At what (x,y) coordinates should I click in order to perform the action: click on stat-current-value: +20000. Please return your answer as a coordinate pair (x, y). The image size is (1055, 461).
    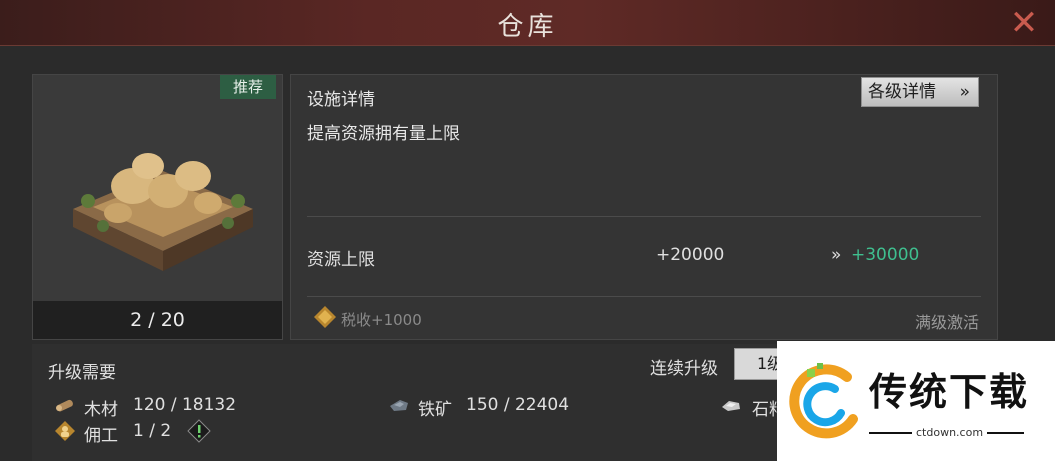
    Looking at the image, I should click on (690, 255).